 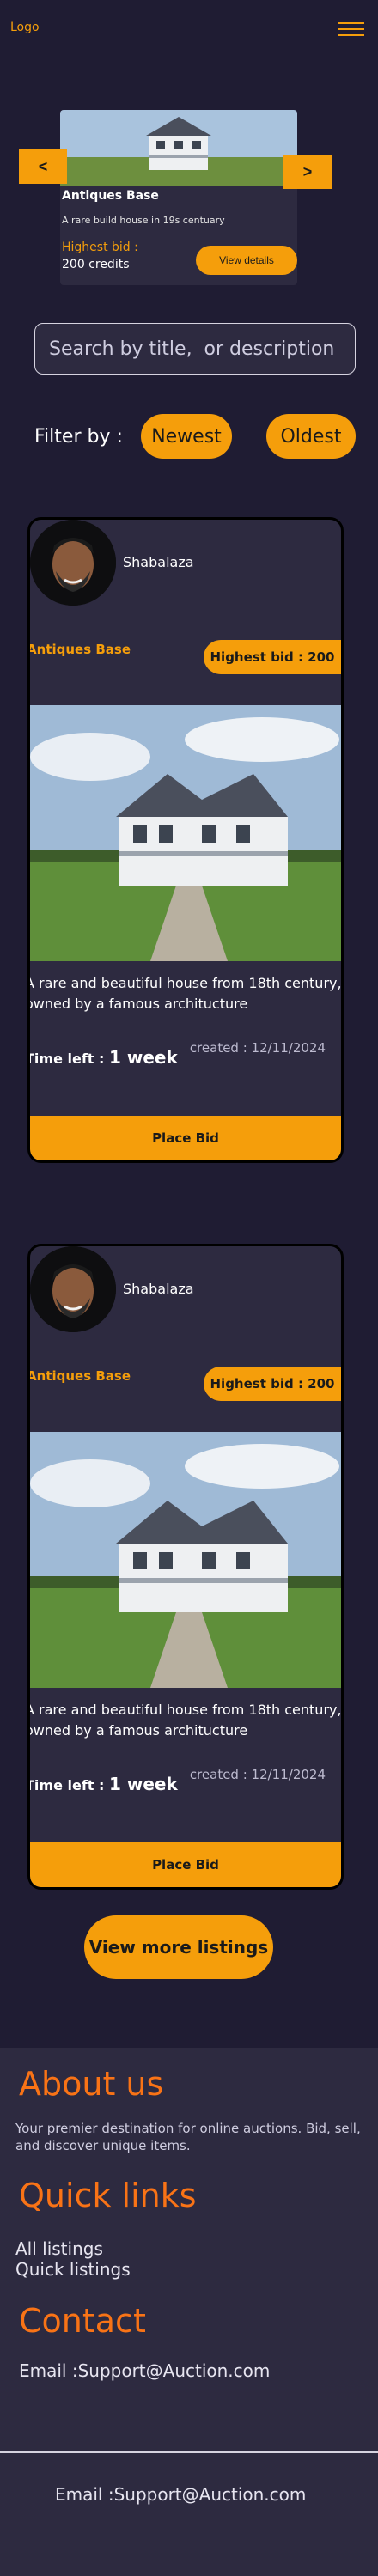 What do you see at coordinates (189, 30) in the screenshot?
I see `top-bar: Logo` at bounding box center [189, 30].